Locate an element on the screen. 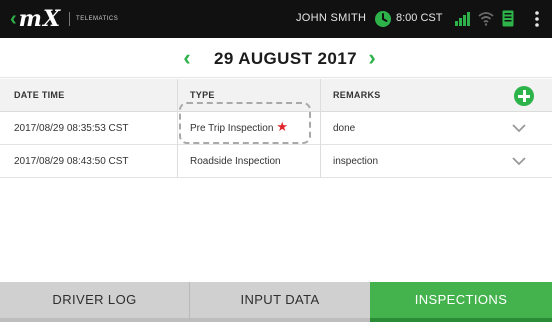  row-type: Pre Trip Inspection ★ is located at coordinates (239, 128).